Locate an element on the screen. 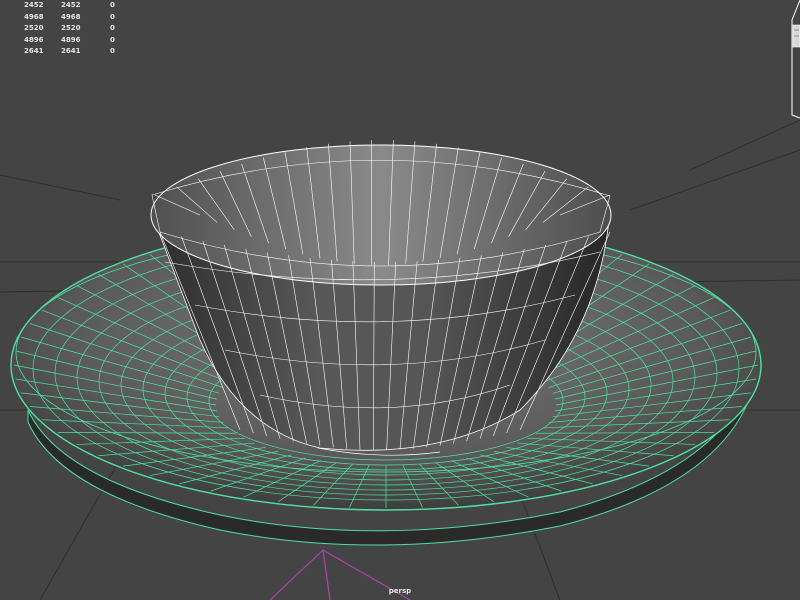  hud-row: 2641 2641 0 is located at coordinates (77, 52).